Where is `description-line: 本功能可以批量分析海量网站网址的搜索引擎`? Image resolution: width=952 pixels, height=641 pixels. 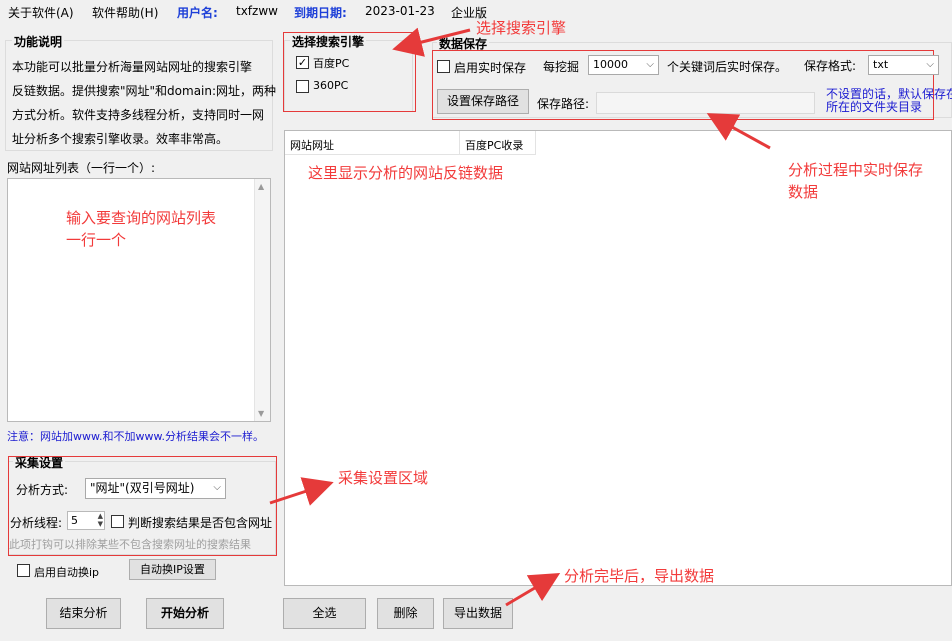
description-line: 本功能可以批量分析海量网站网址的搜索引擎 is located at coordinates (132, 67).